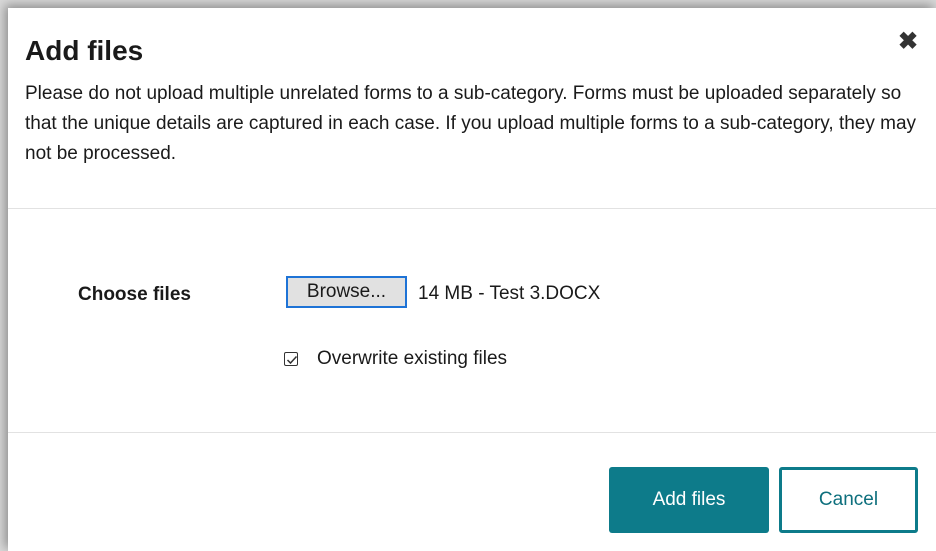 This screenshot has height=551, width=936. Describe the element at coordinates (689, 500) in the screenshot. I see `add-files-button: Add files` at that location.